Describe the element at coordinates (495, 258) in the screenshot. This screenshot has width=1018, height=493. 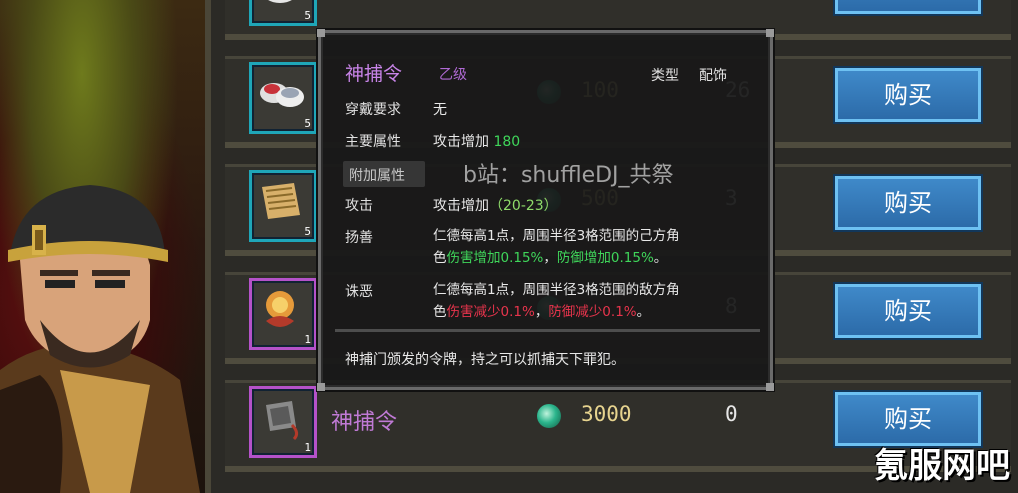
I see `yangshan-damage: 伤害增加0.15%` at that location.